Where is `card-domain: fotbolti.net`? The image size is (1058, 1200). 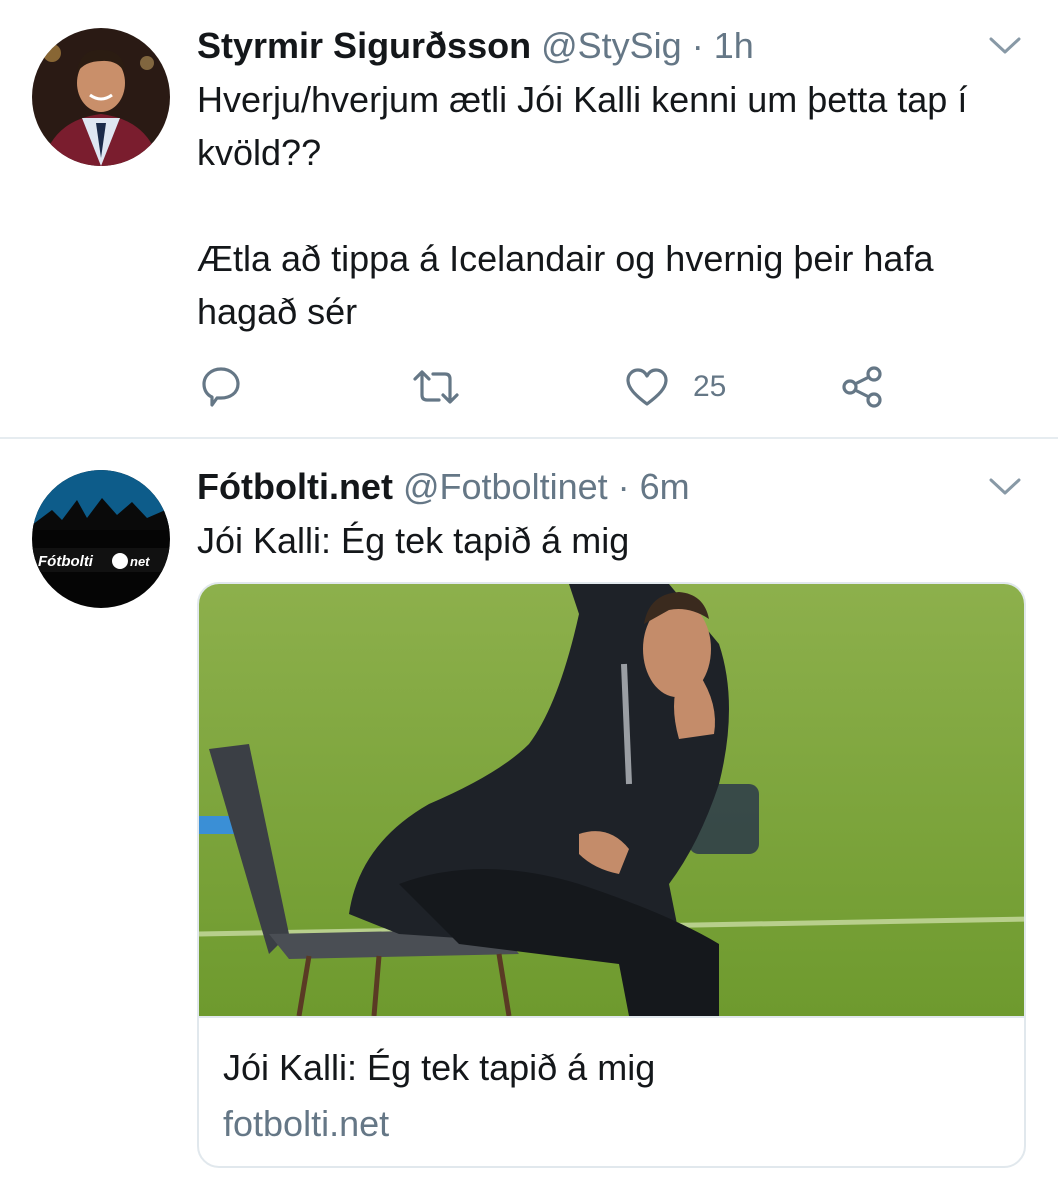
card-domain: fotbolti.net is located at coordinates (306, 1124).